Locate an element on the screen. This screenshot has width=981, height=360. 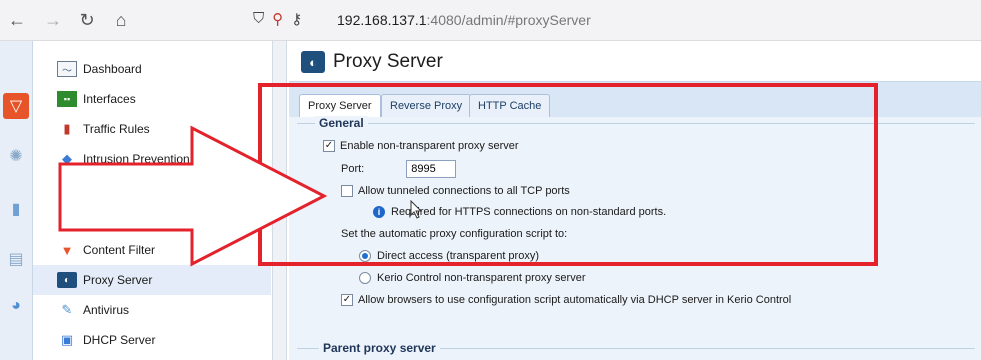
page-title-text: Proxy Server is located at coordinates (388, 61).